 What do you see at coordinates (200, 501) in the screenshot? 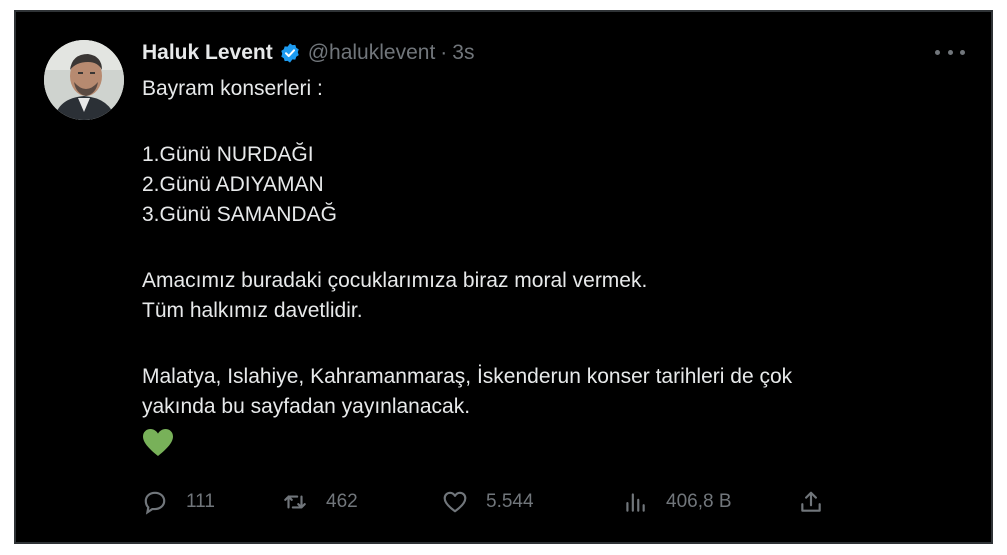
I see `reply-count: 111` at bounding box center [200, 501].